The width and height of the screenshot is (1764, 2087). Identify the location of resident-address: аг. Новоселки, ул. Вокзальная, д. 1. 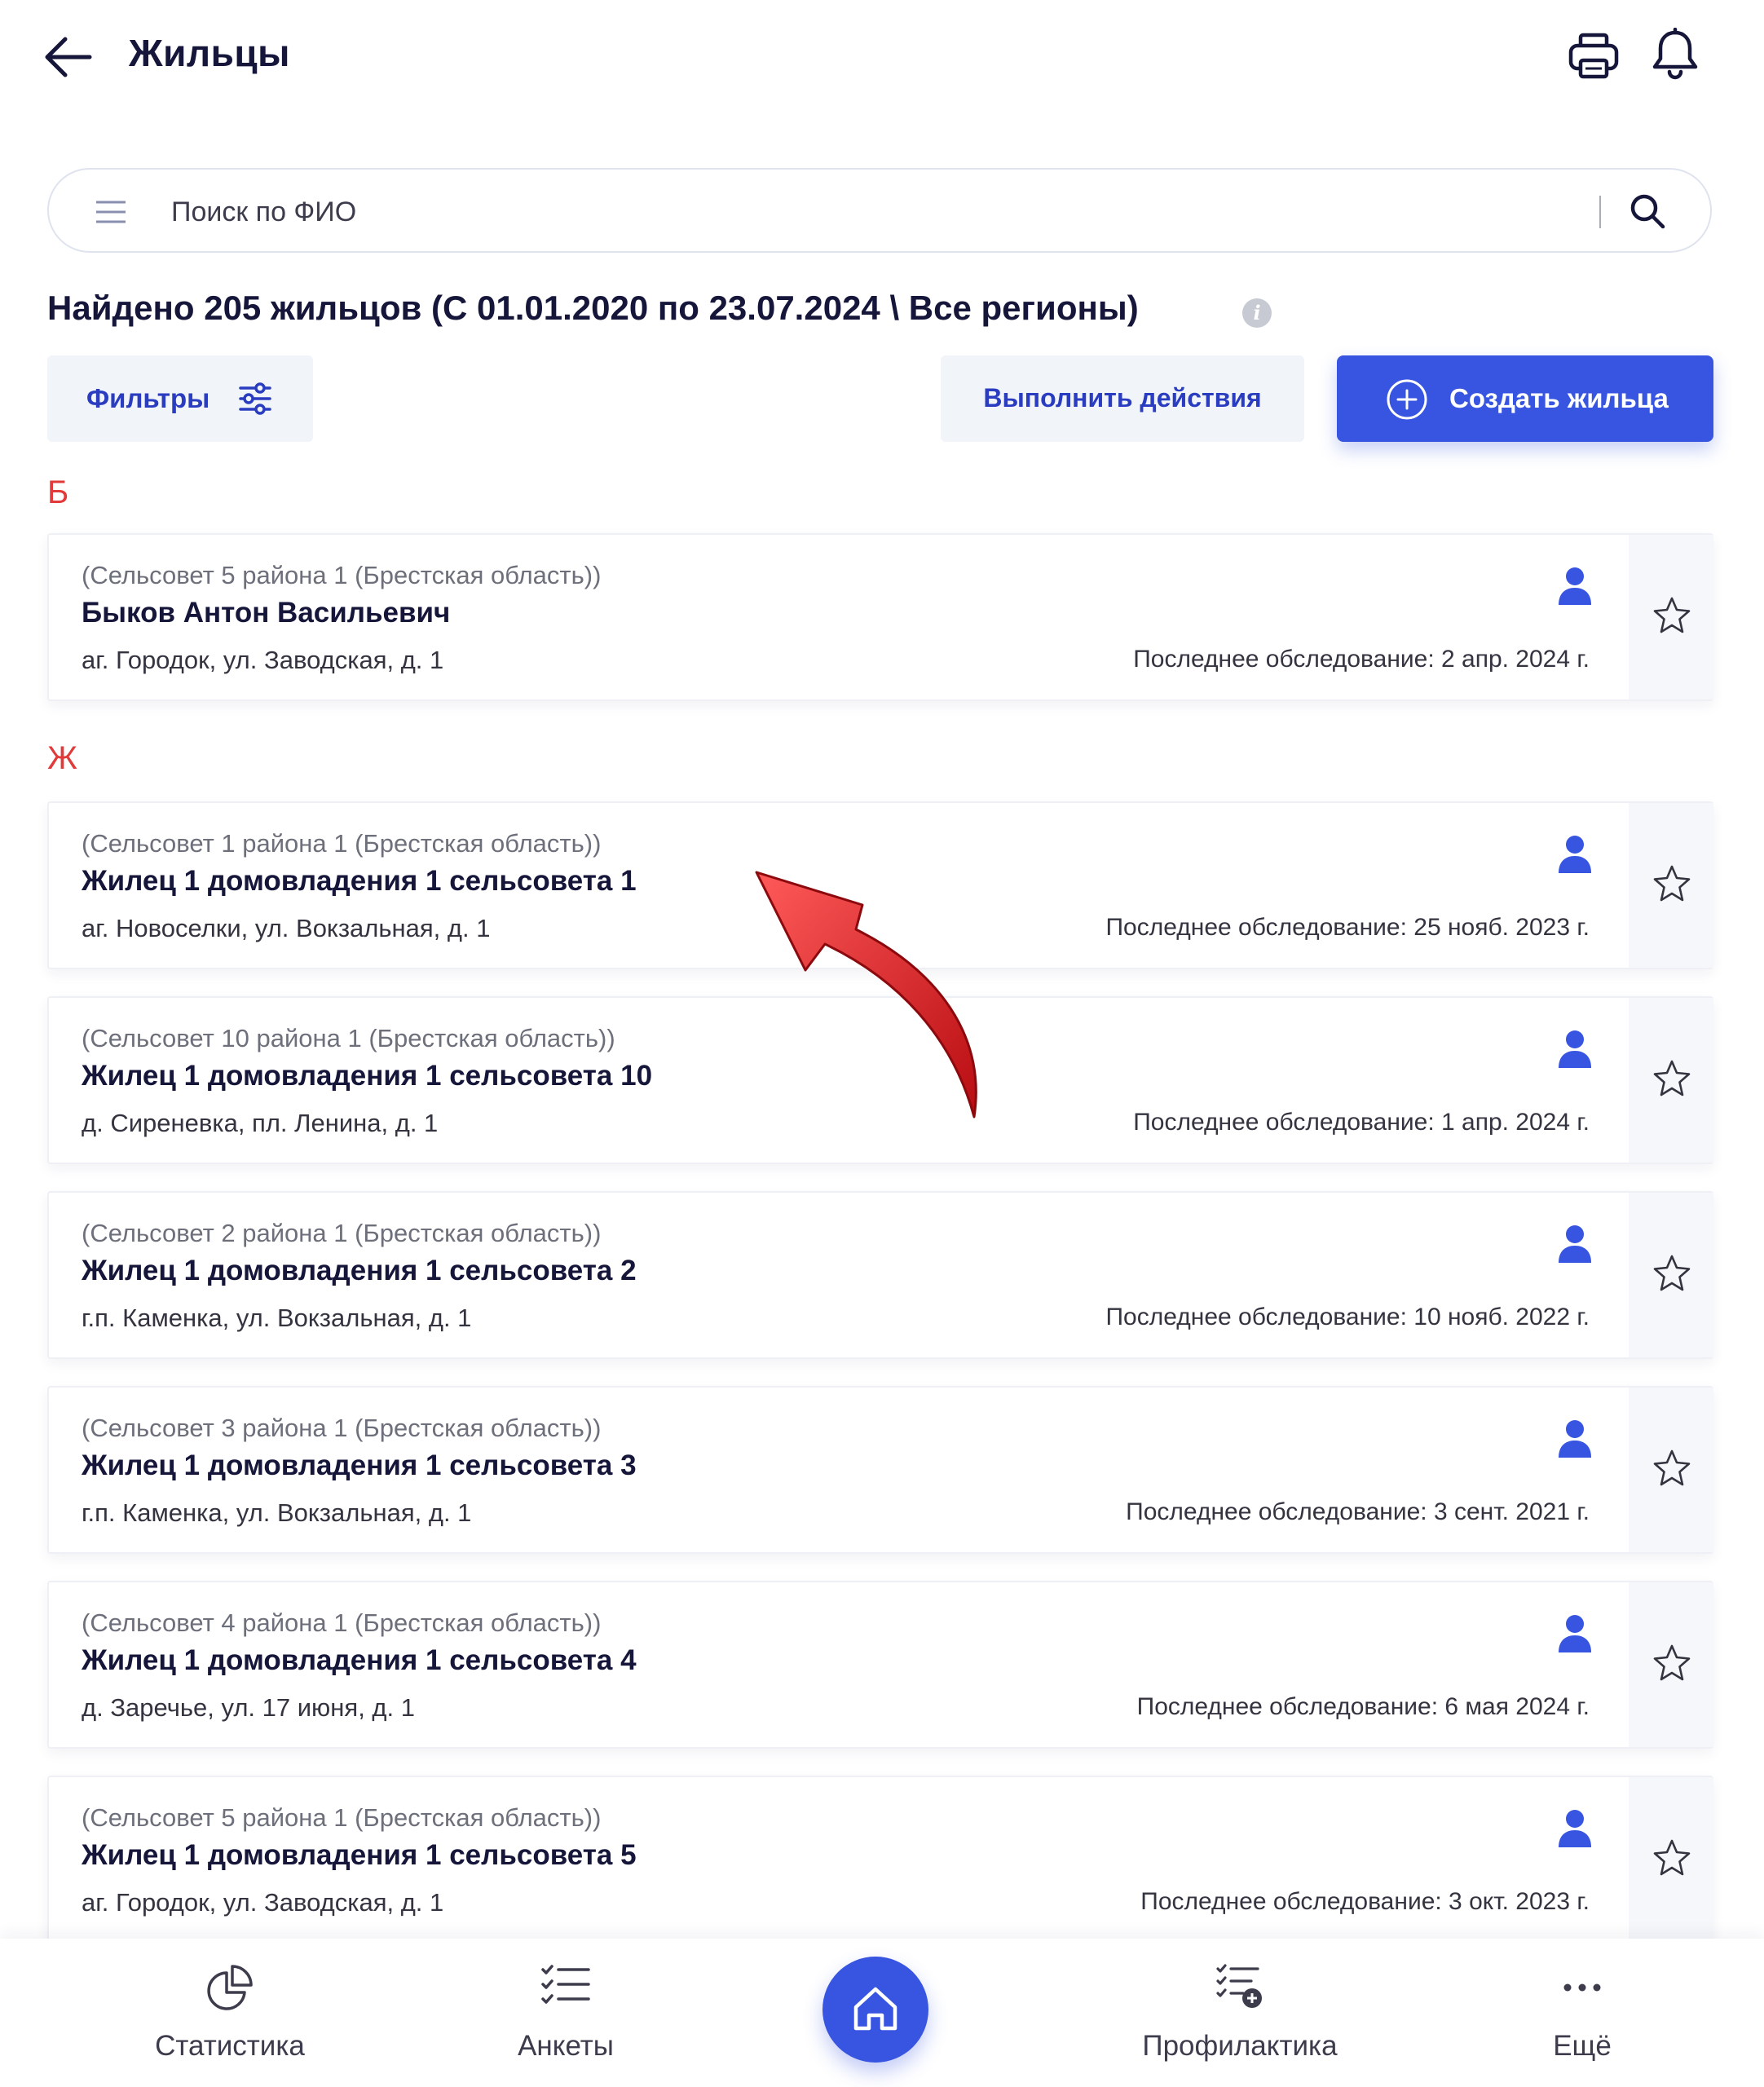
(286, 928).